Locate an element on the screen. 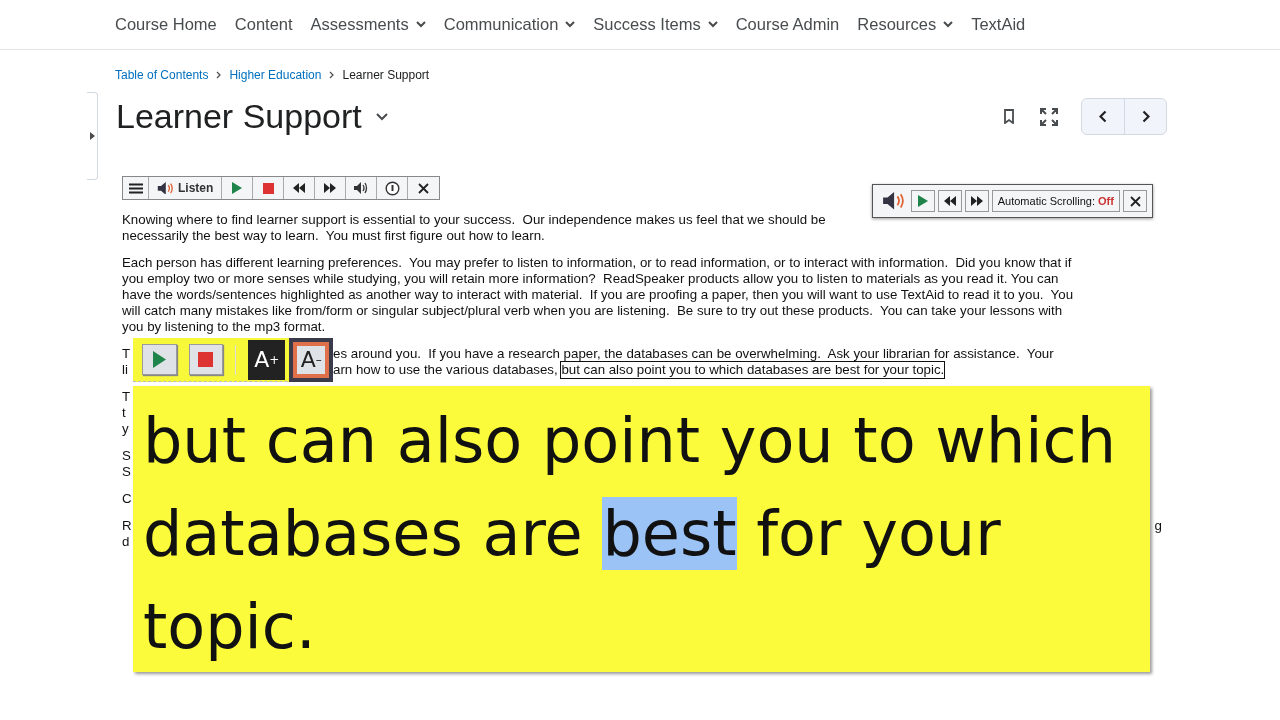 The height and width of the screenshot is (720, 1280). body-text: arn how to use the various databases, is located at coordinates (446, 370).